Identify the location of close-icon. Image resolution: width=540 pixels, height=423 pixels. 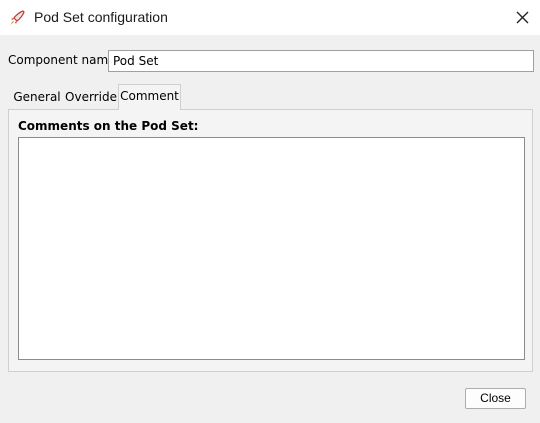
(522, 18).